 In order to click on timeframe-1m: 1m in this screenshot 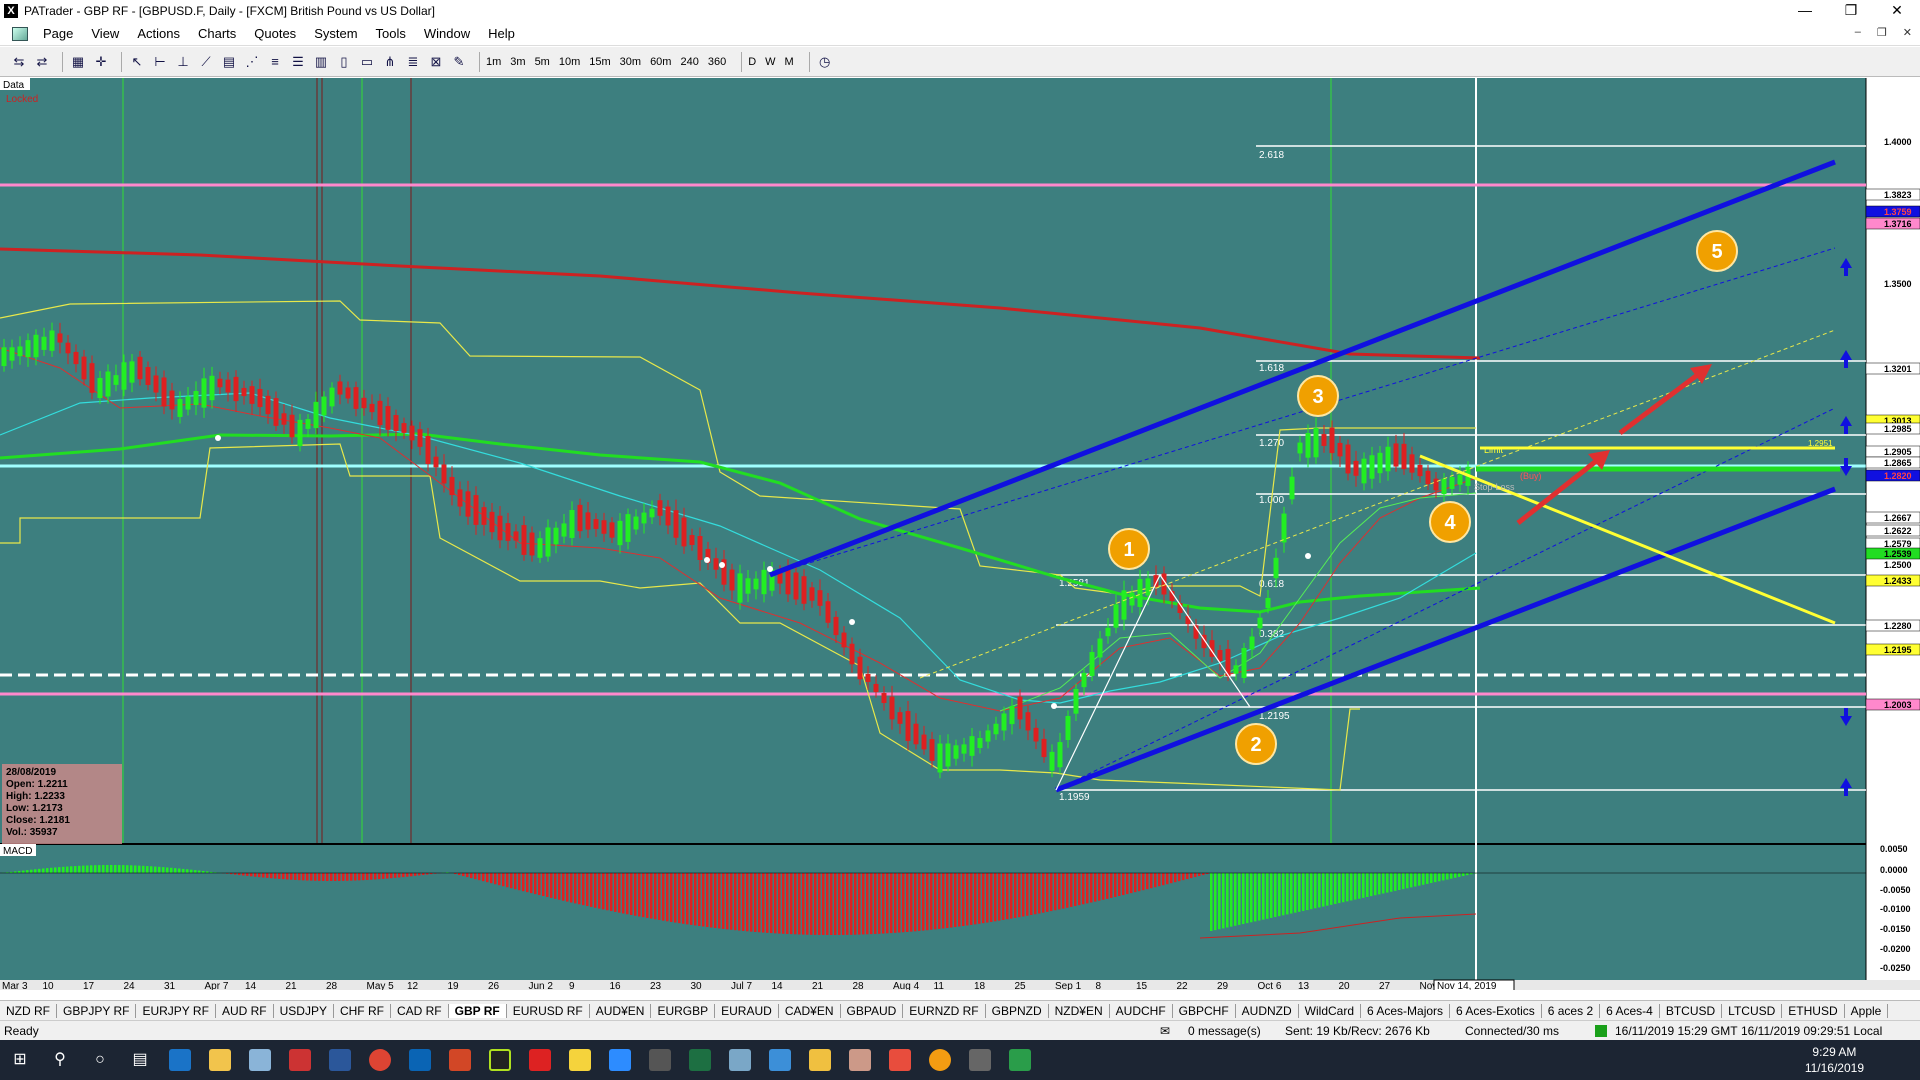, I will do `click(493, 62)`.